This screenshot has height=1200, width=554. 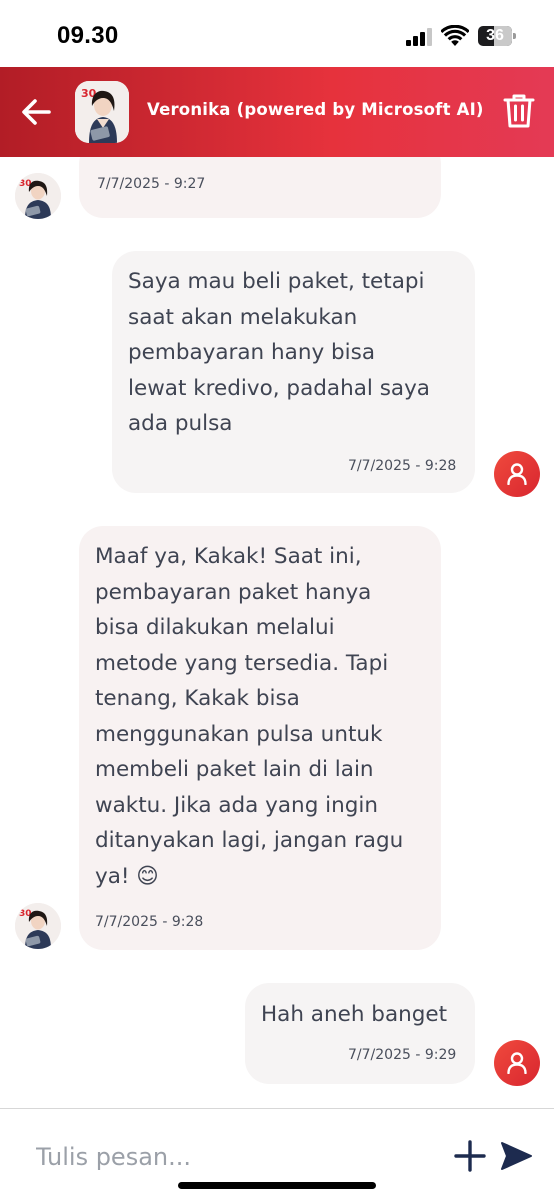 I want to click on wifi-icon, so click(x=455, y=35).